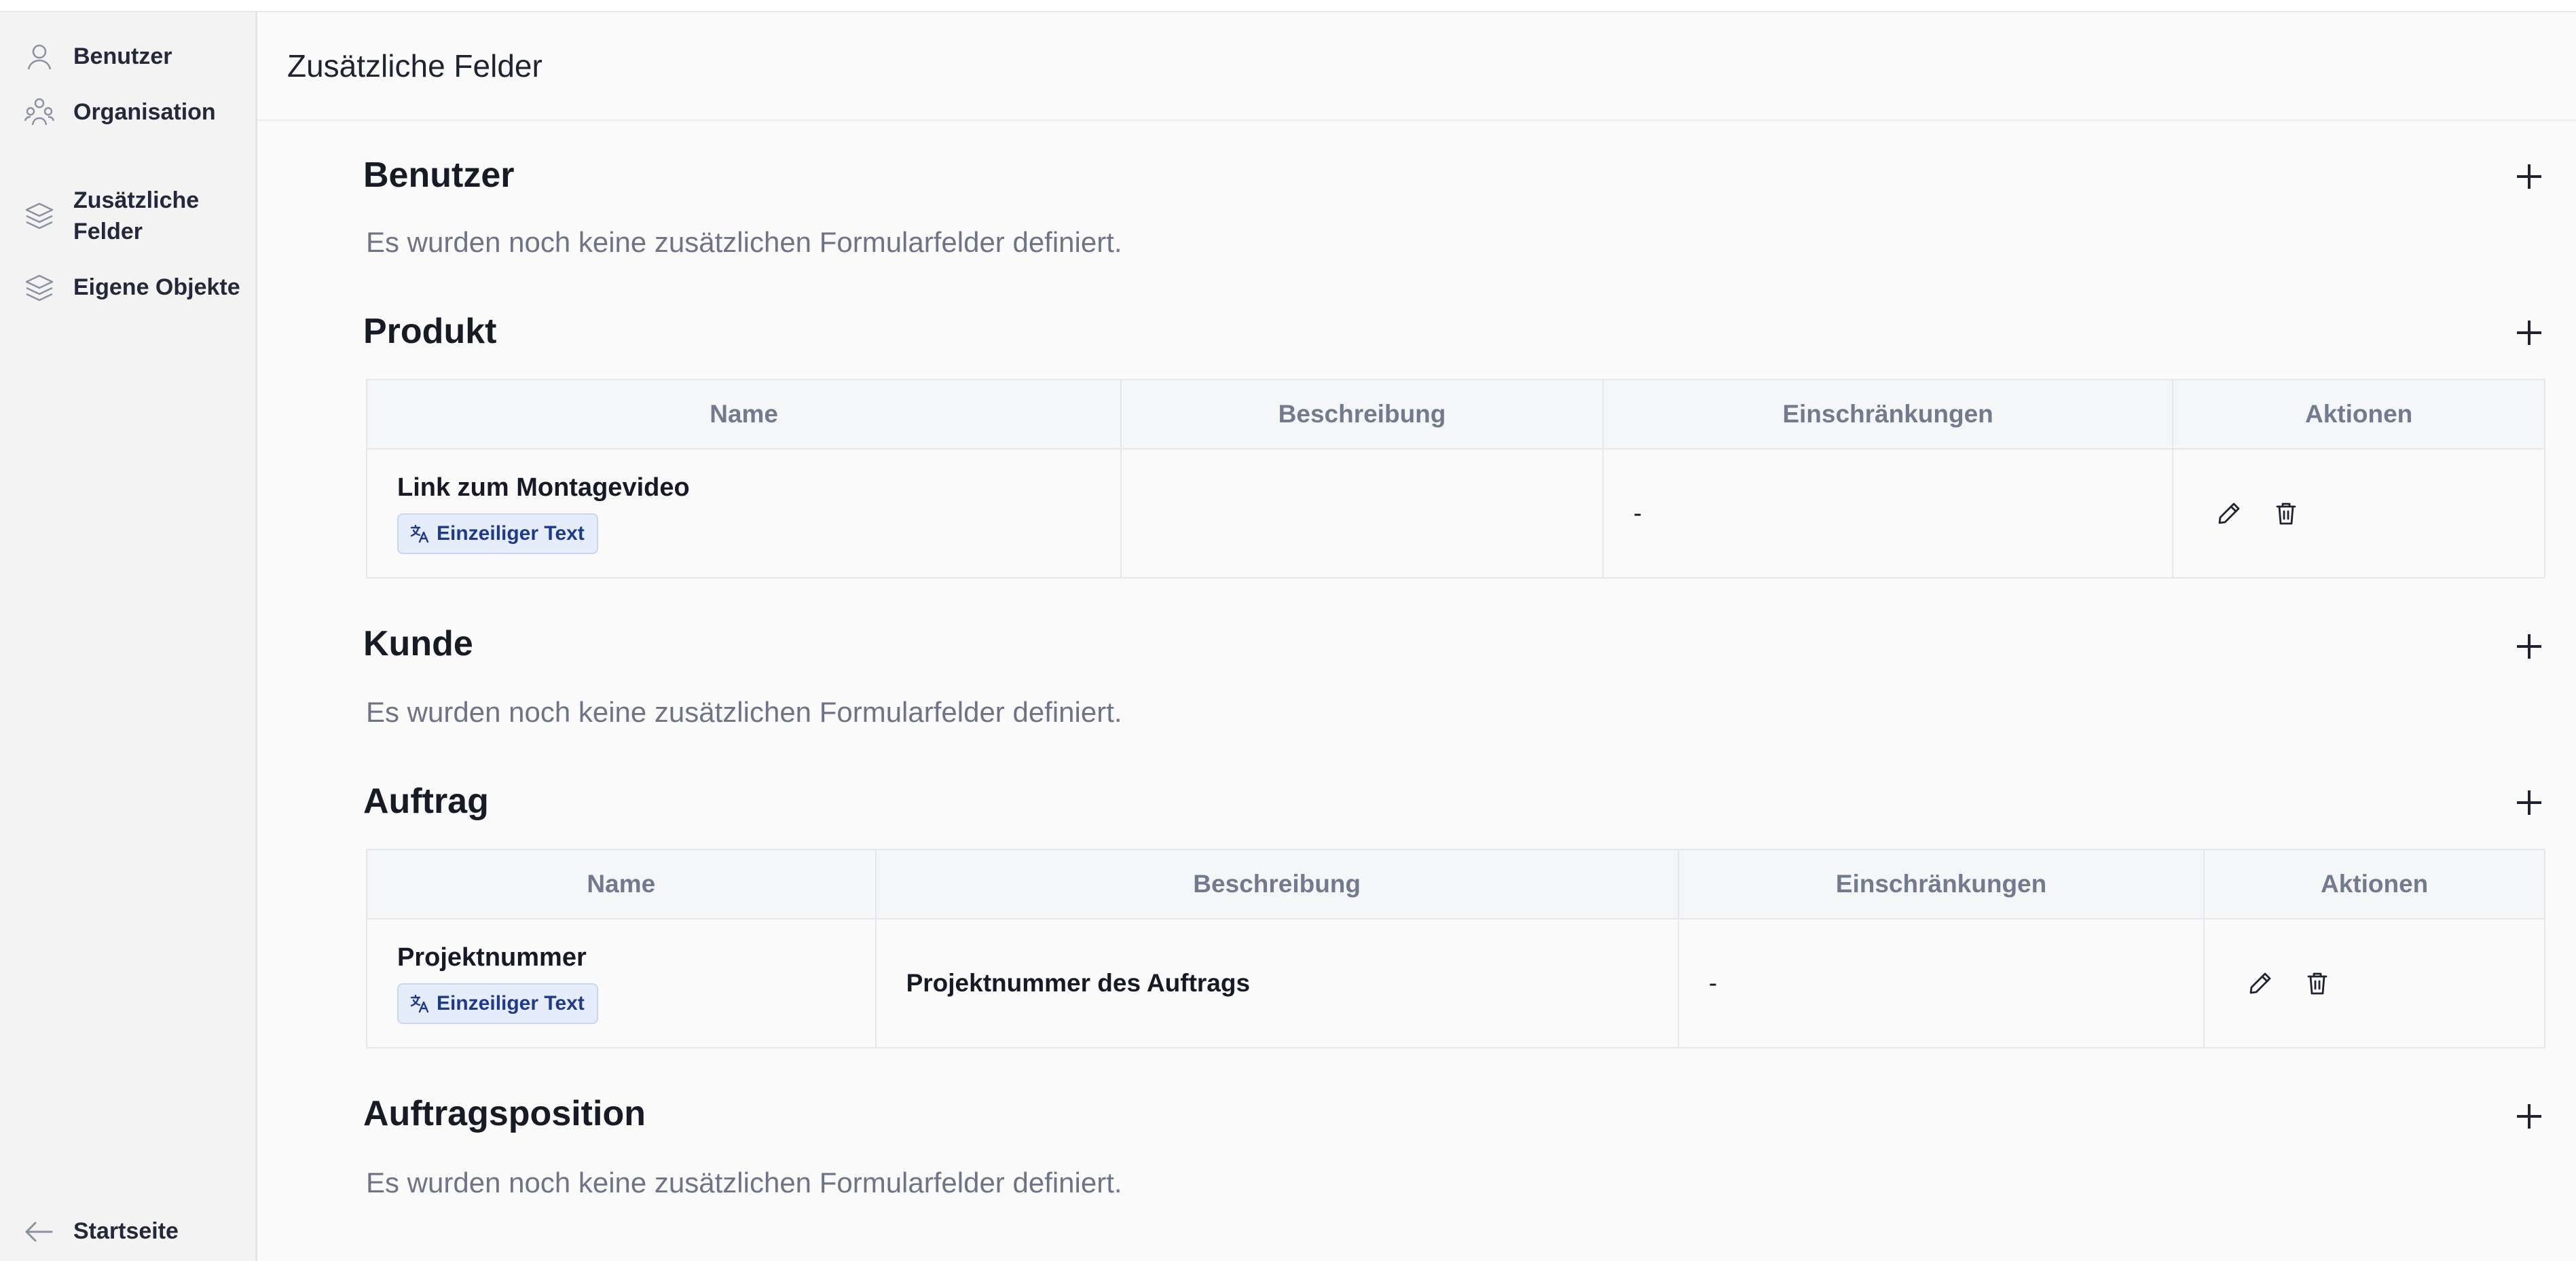 Image resolution: width=2576 pixels, height=1261 pixels. I want to click on cell-description, so click(1362, 513).